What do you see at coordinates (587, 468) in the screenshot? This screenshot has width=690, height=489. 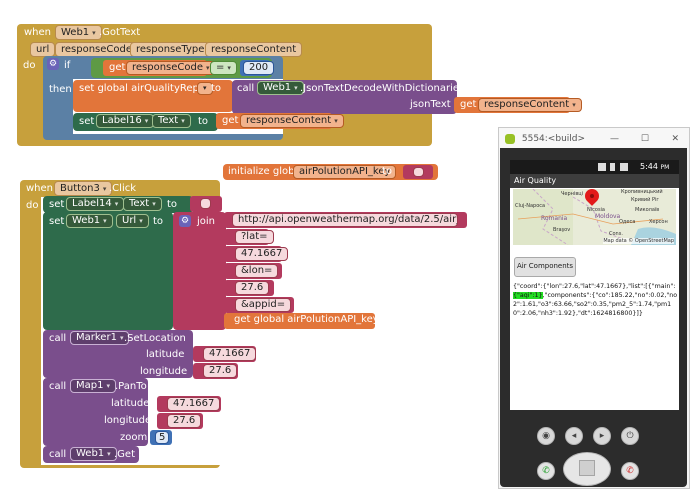 I see `dpad-center` at bounding box center [587, 468].